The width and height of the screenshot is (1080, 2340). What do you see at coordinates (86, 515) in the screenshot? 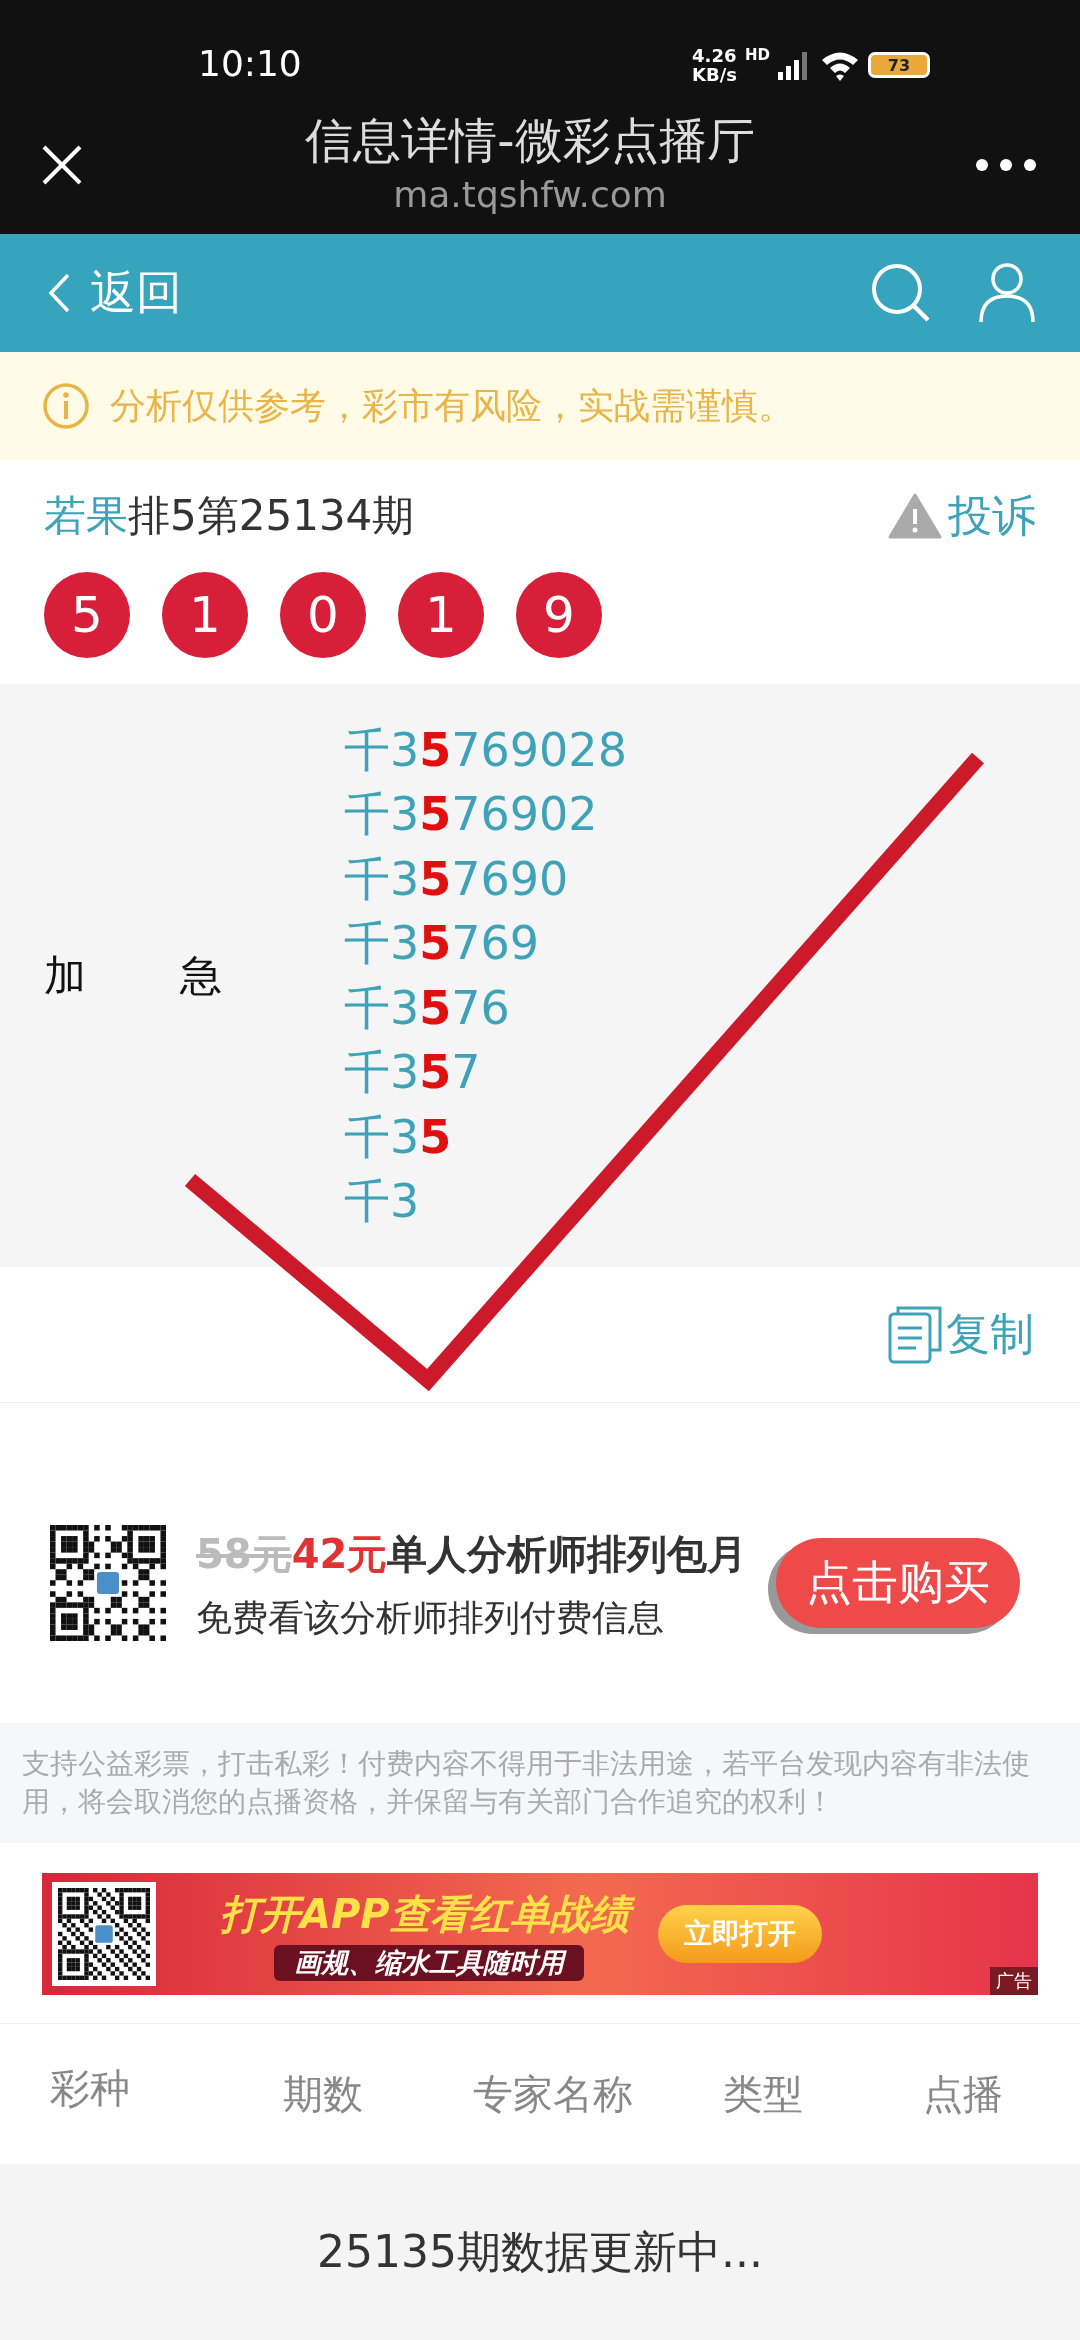
I see `analyst-name: 若果` at bounding box center [86, 515].